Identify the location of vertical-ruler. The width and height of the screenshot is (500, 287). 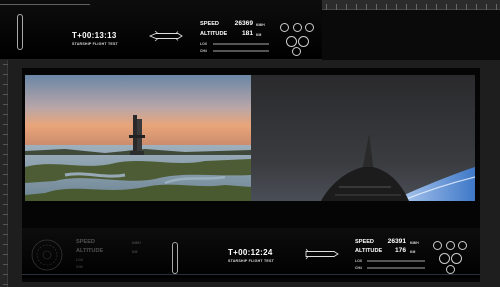
(4, 173).